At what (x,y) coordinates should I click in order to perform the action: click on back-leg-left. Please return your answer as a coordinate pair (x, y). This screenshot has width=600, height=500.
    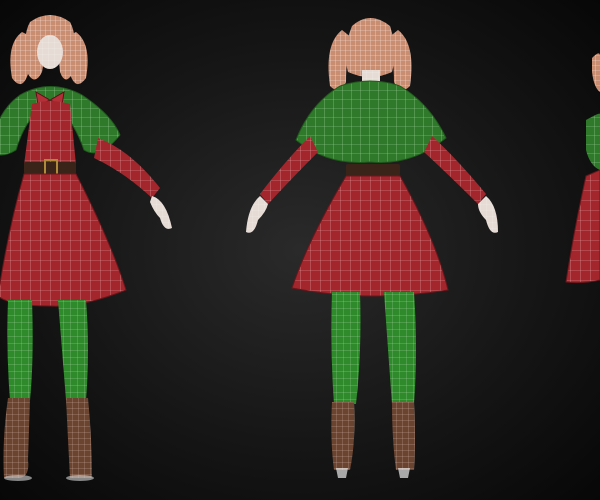
    Looking at the image, I should click on (346, 348).